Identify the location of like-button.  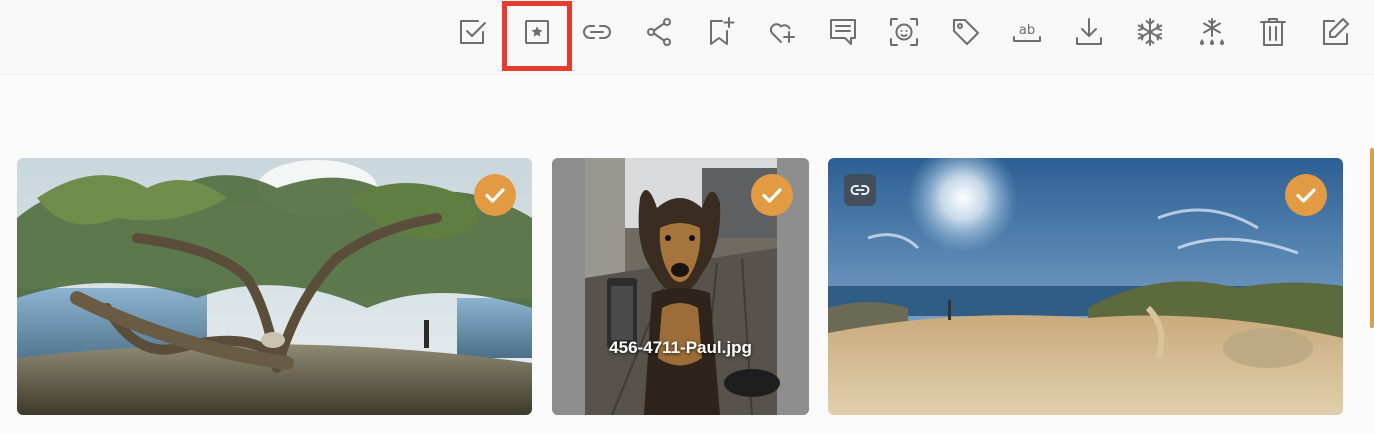
(781, 32).